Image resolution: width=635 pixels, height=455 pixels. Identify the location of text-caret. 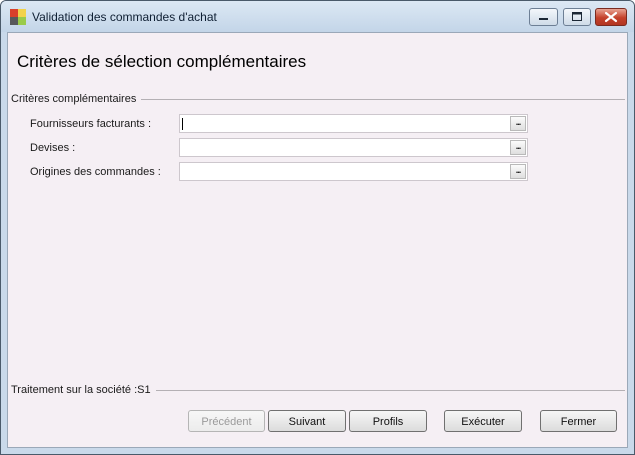
(182, 124).